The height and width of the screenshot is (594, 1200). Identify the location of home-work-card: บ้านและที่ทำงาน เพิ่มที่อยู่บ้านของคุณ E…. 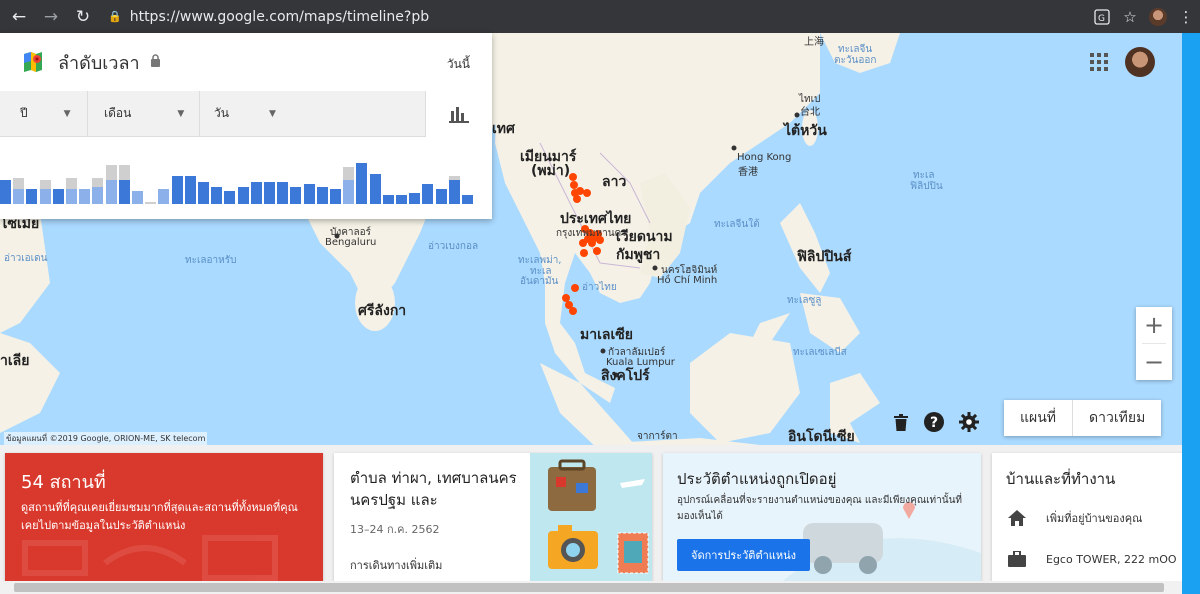
(1087, 517).